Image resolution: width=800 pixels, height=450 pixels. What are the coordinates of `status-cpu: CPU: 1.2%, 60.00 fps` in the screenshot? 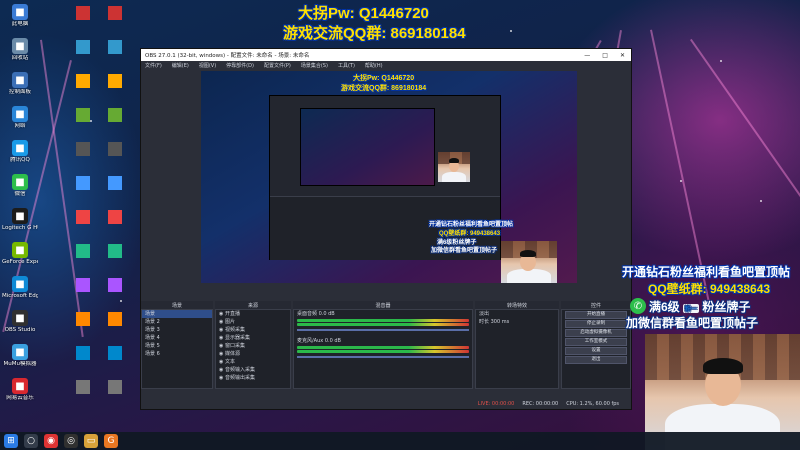 It's located at (592, 404).